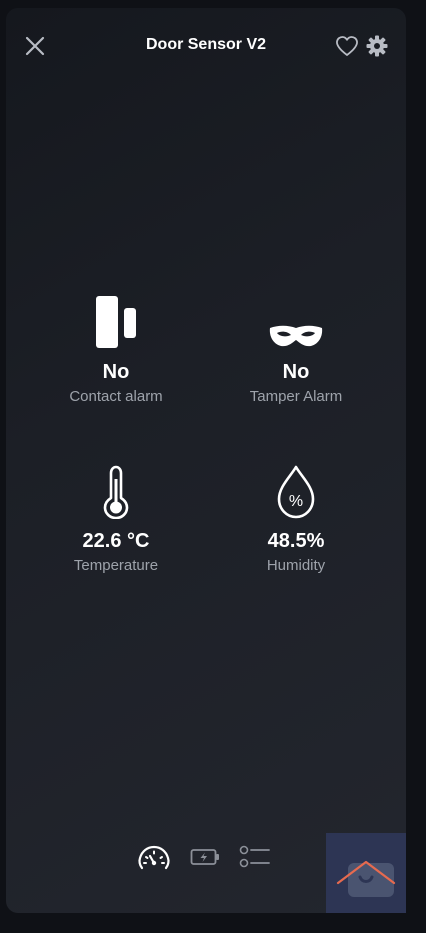 Image resolution: width=426 pixels, height=933 pixels. I want to click on humidity-drop-icon: %, so click(296, 492).